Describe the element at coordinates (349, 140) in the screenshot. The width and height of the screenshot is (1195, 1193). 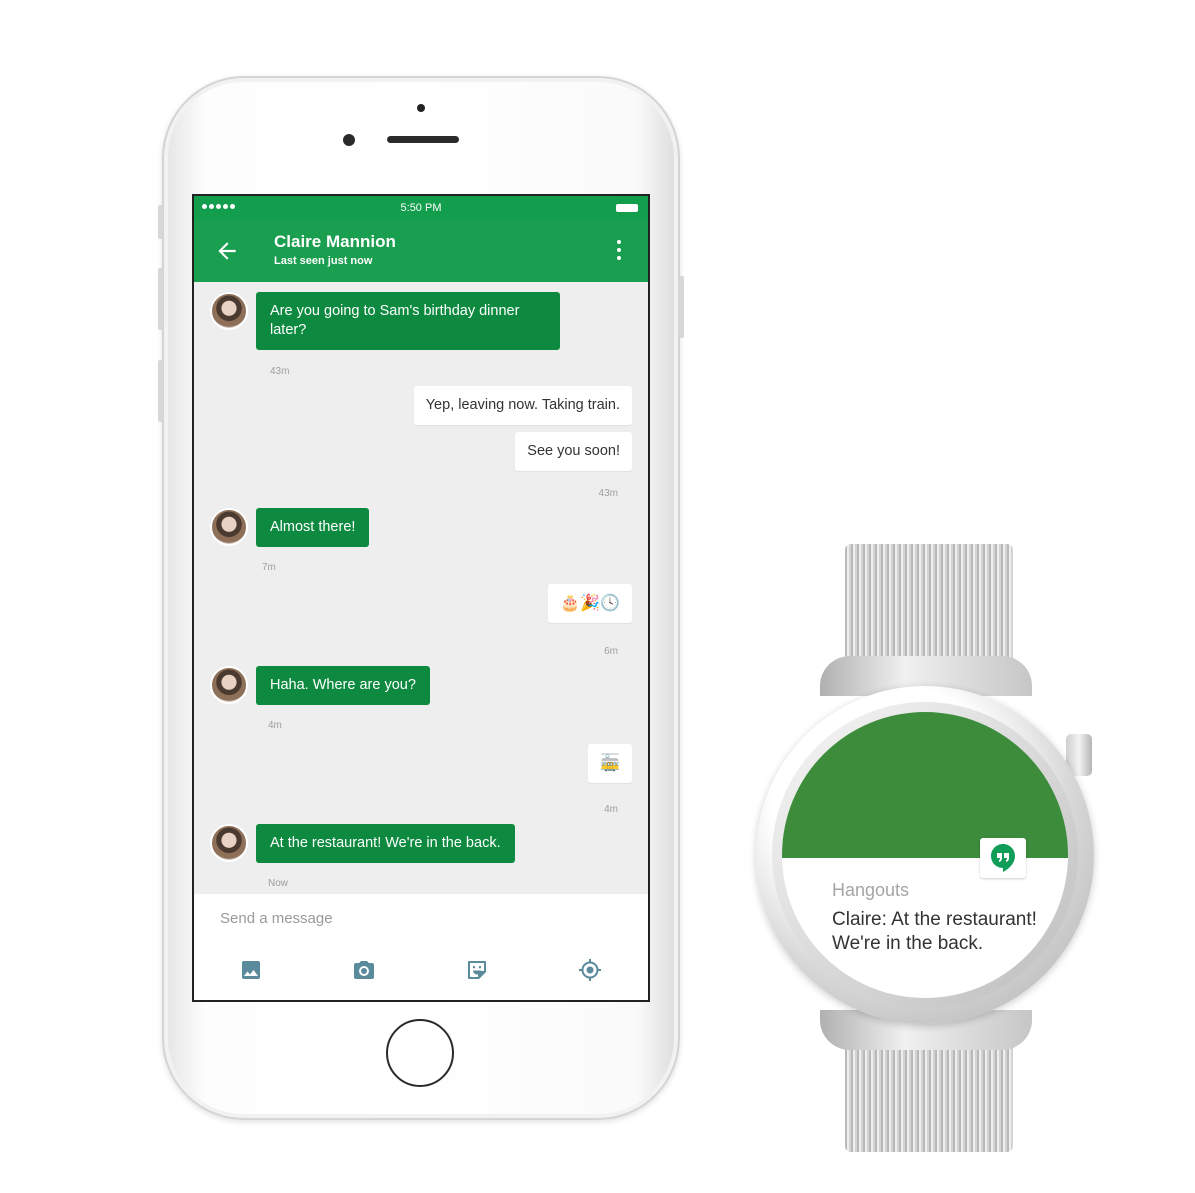
I see `front-camera` at that location.